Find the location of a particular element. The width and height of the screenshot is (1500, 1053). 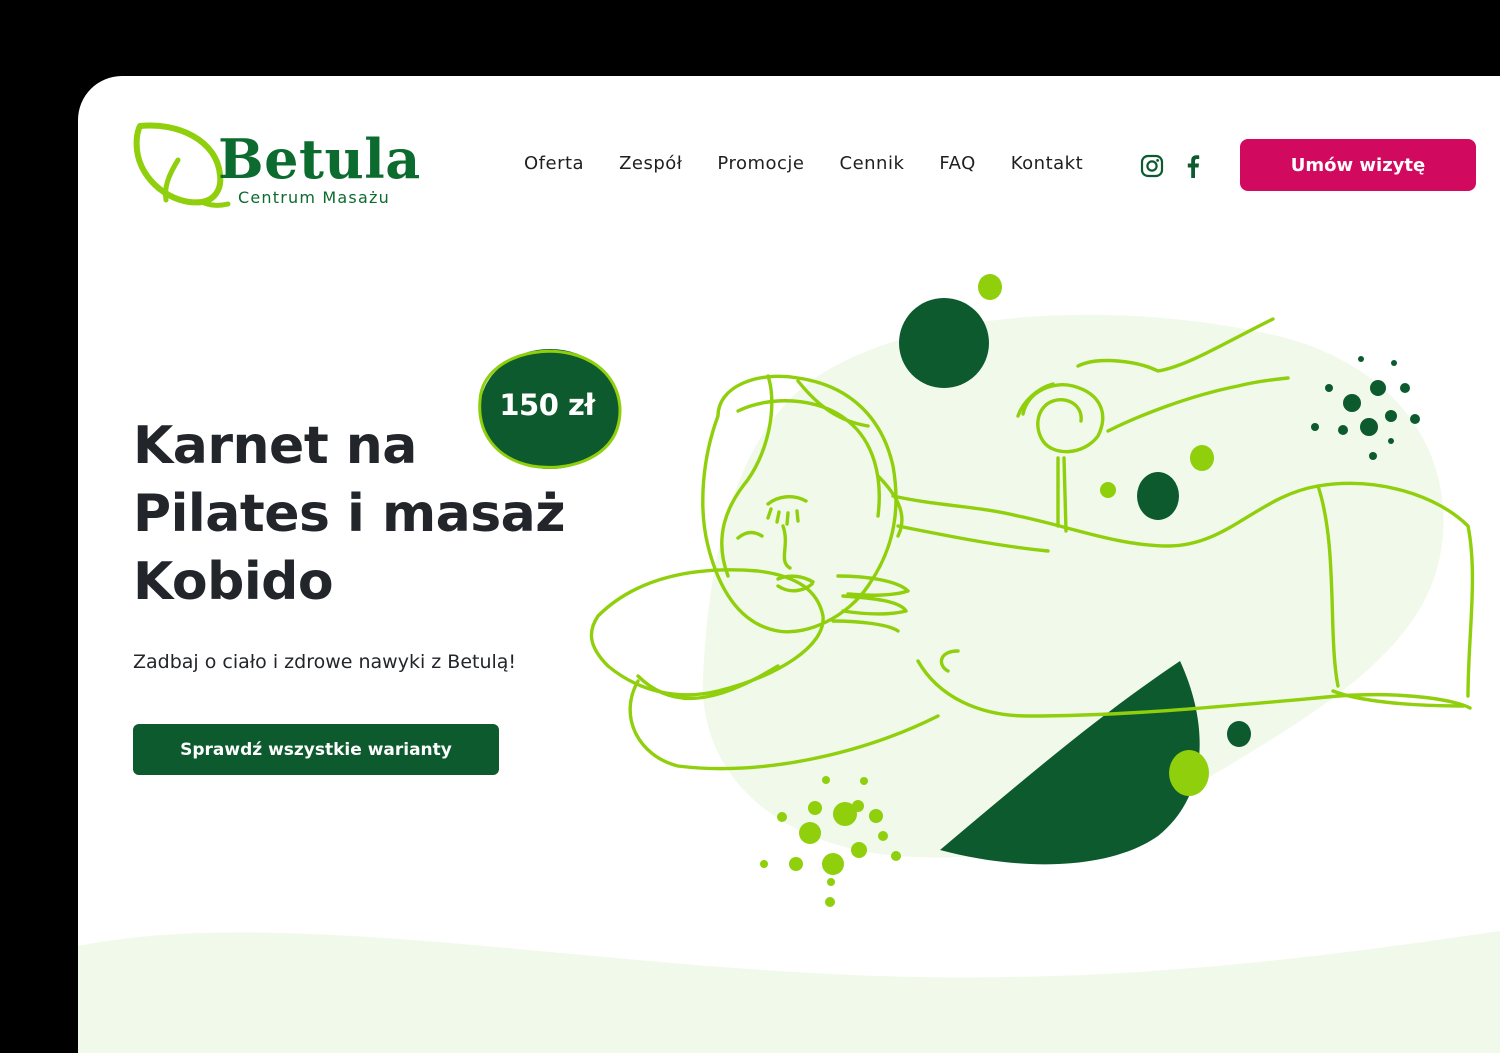

brand-logo: Betula Centrum Masażu is located at coordinates (276, 168).